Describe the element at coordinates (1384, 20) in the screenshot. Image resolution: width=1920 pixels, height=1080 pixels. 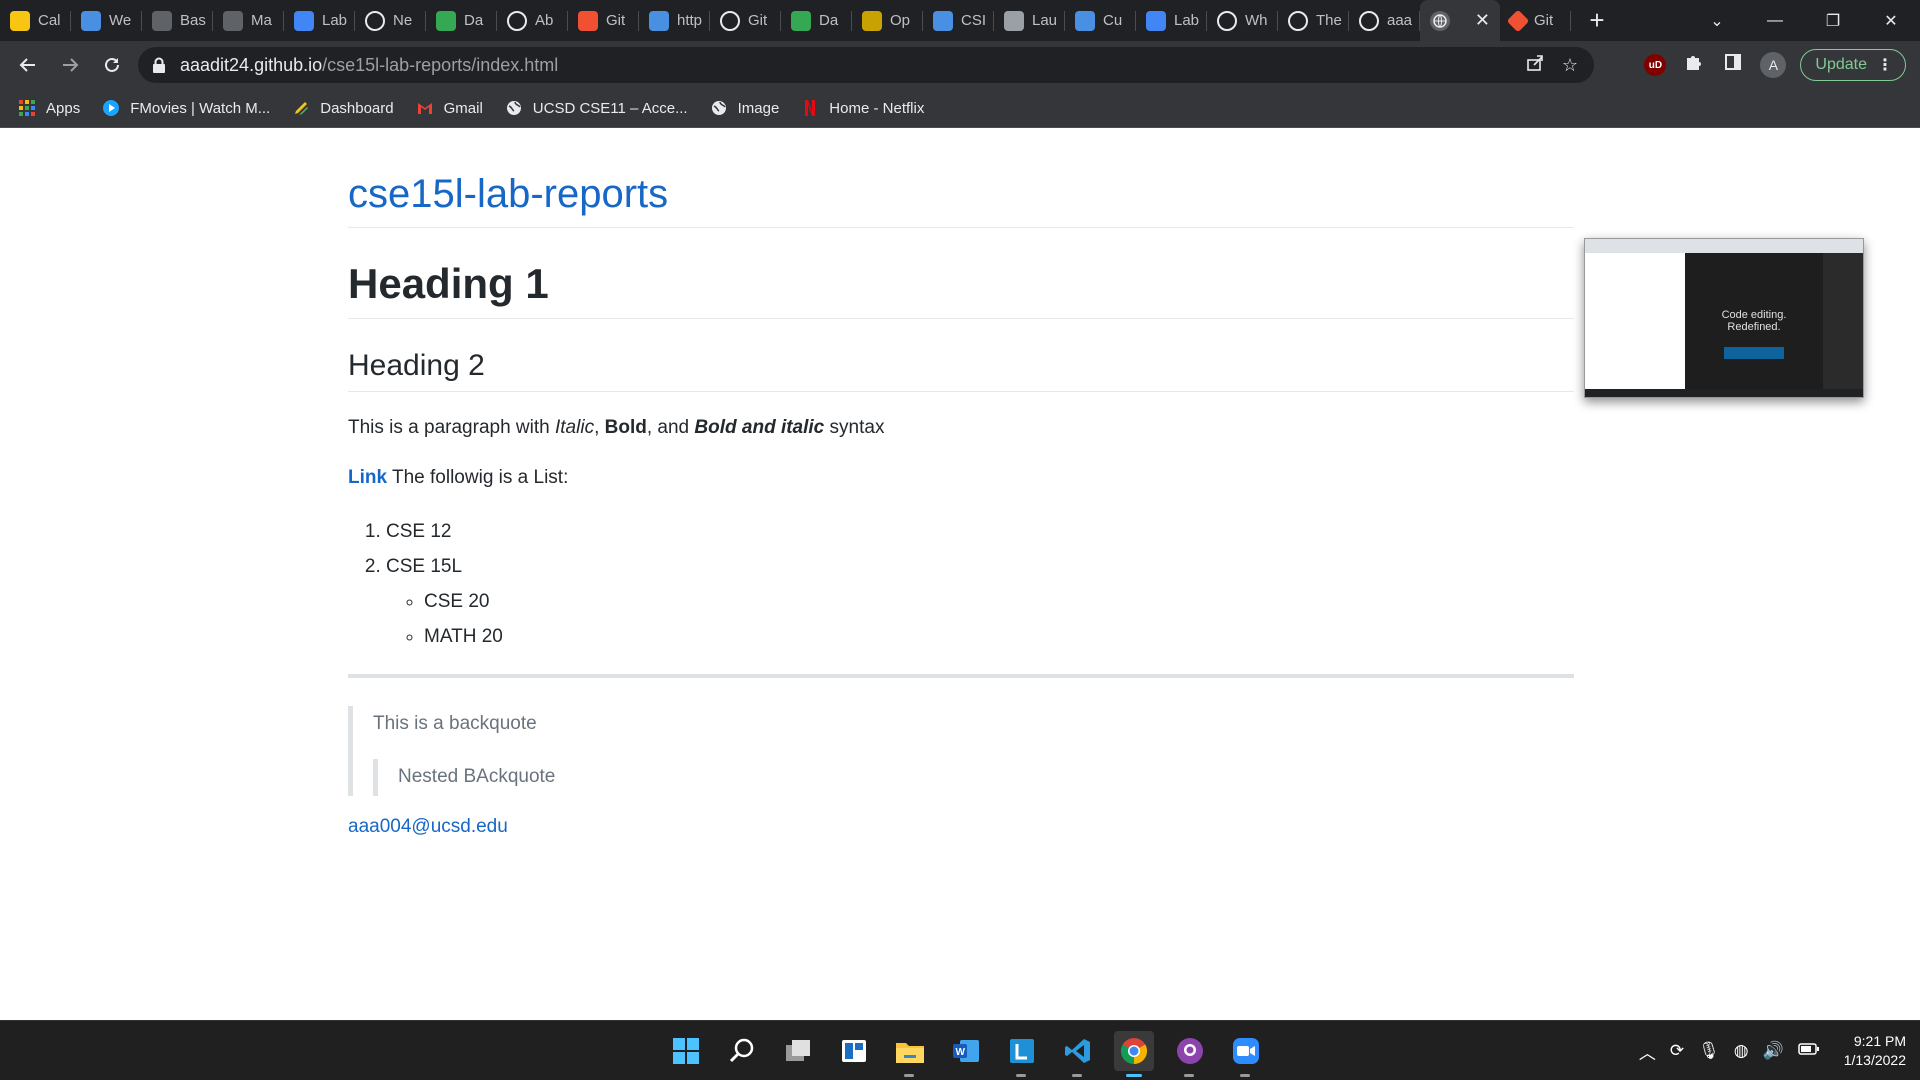
I see `tab-item: aaa` at that location.